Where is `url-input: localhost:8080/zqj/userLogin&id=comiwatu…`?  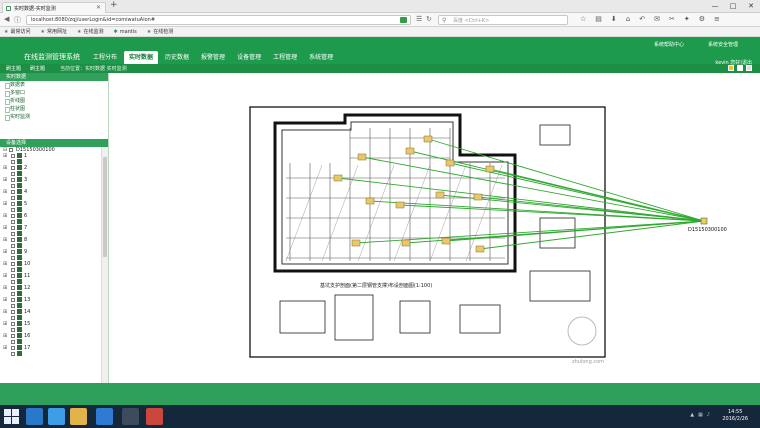
url-input: localhost:8080/zqj/userLogin&id=comiwatu… is located at coordinates (218, 20).